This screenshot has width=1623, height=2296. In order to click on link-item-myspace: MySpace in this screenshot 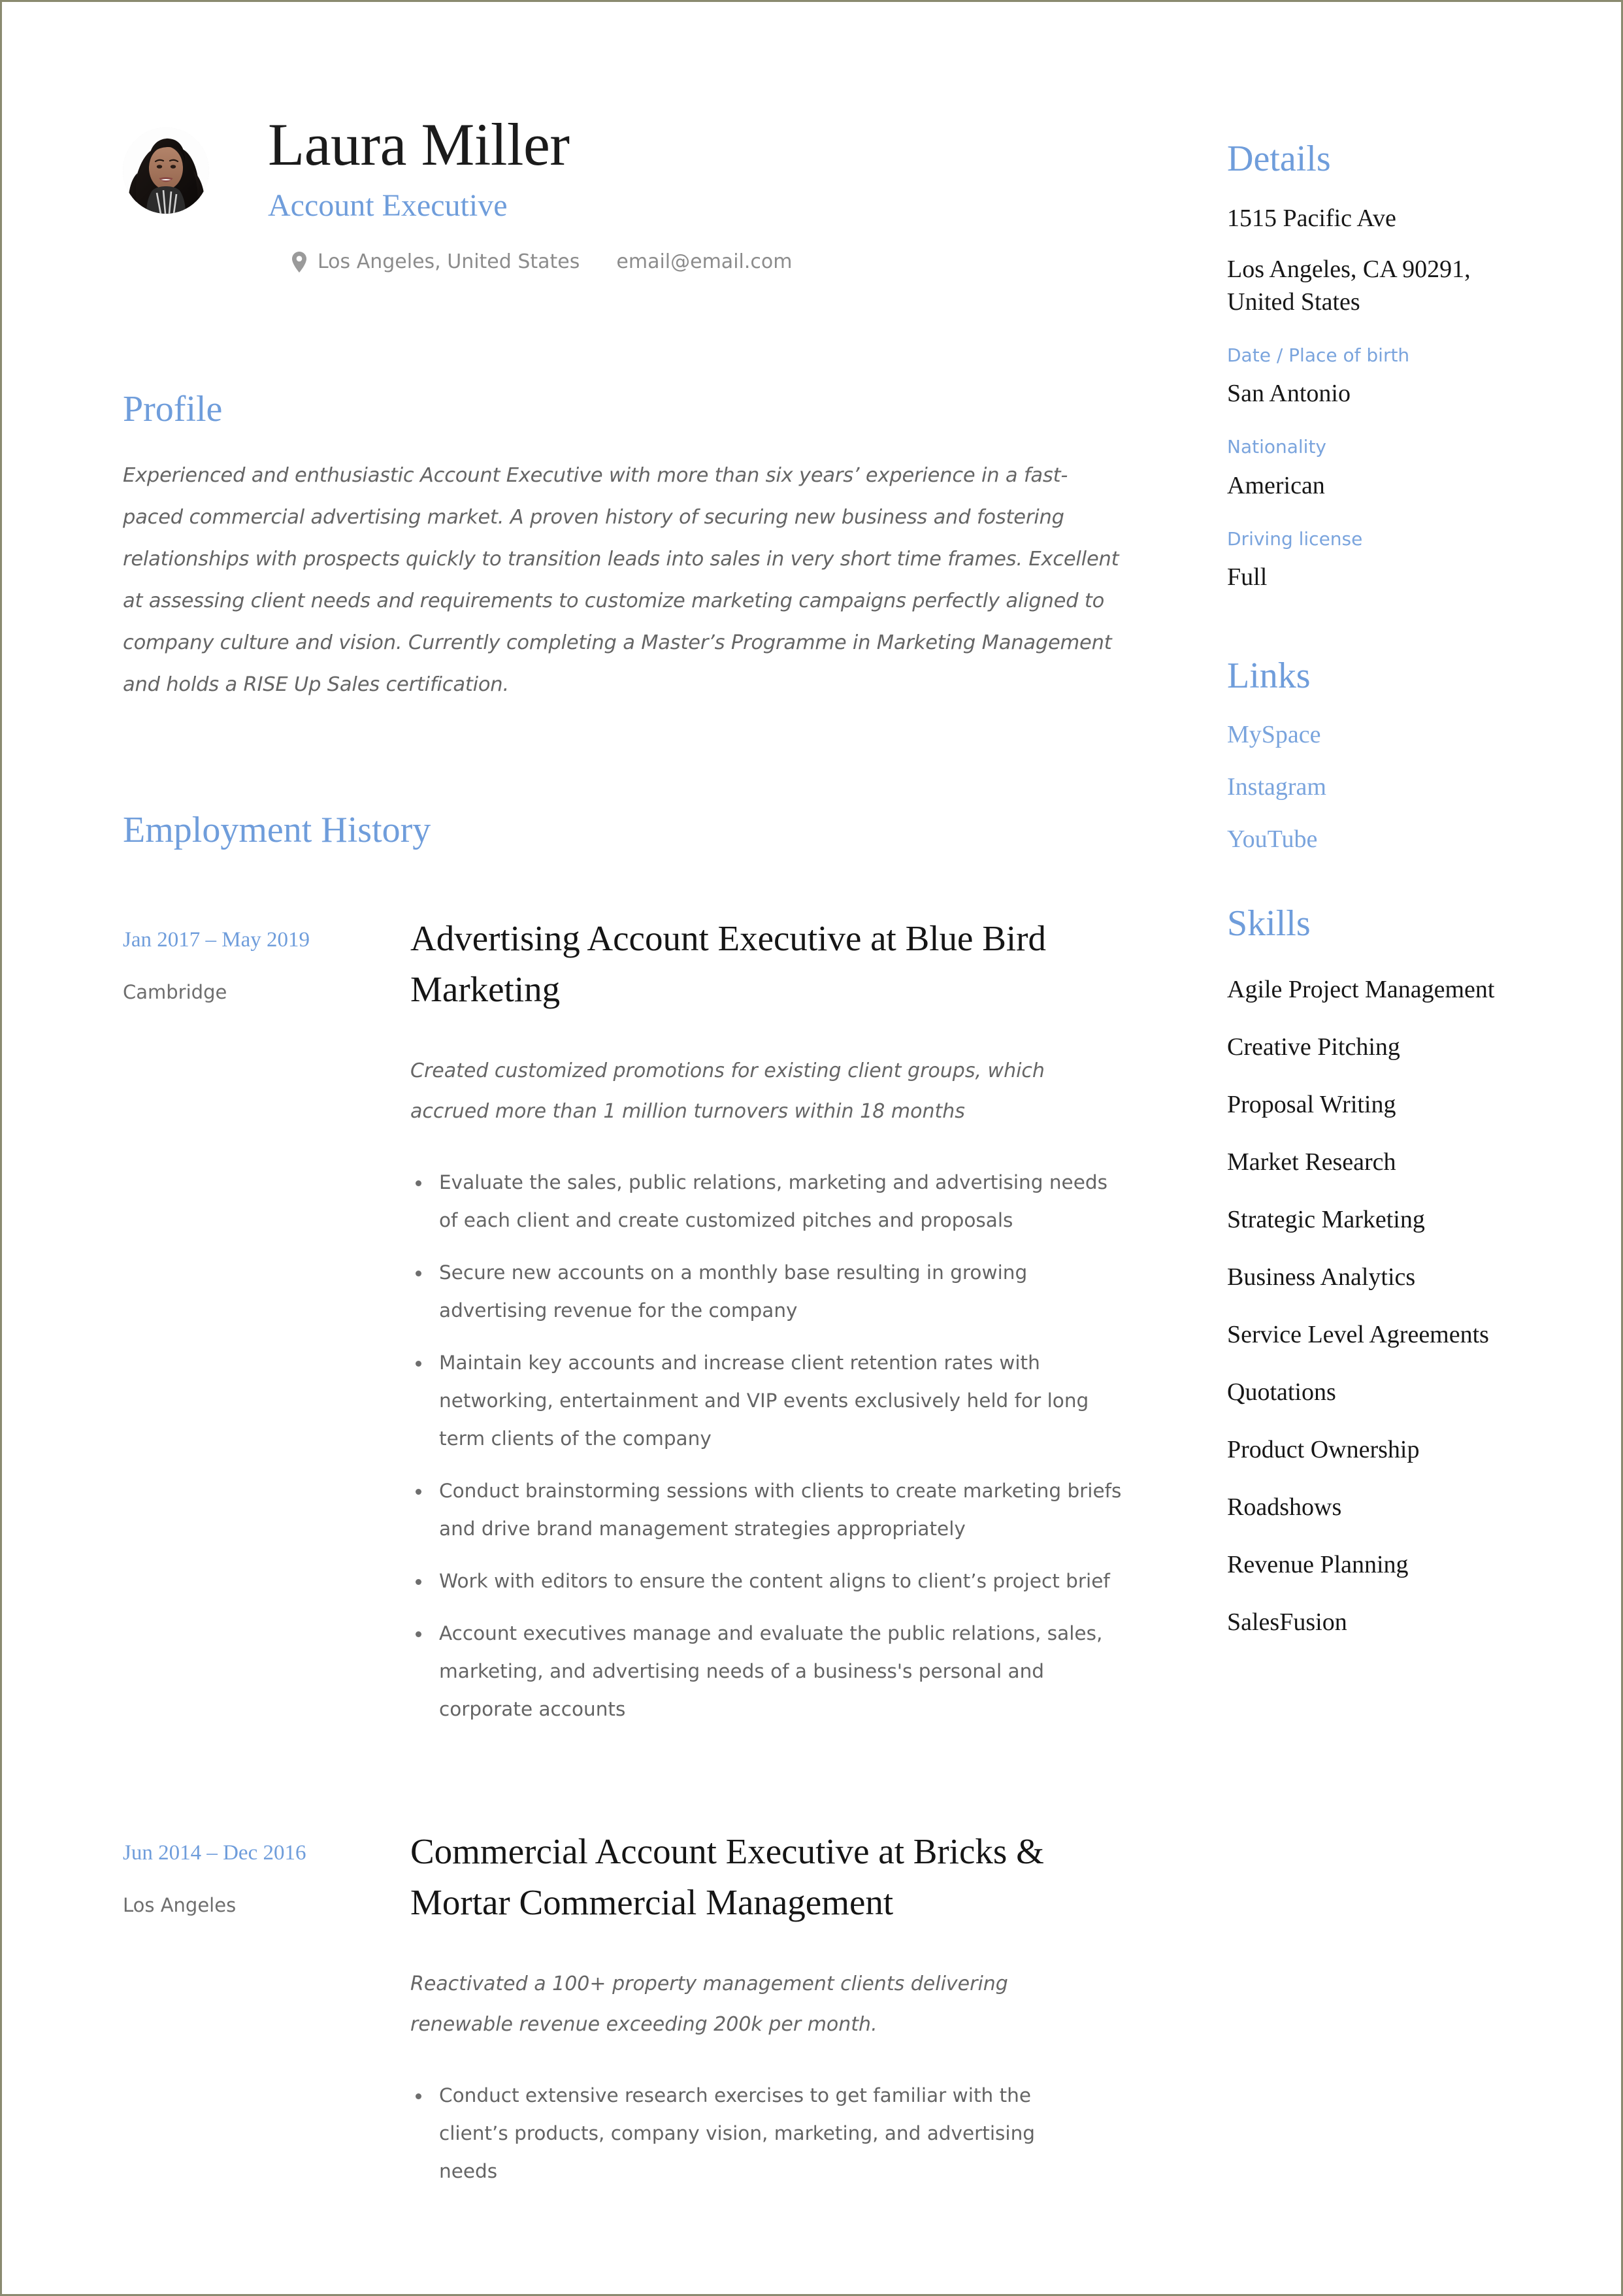, I will do `click(1381, 735)`.